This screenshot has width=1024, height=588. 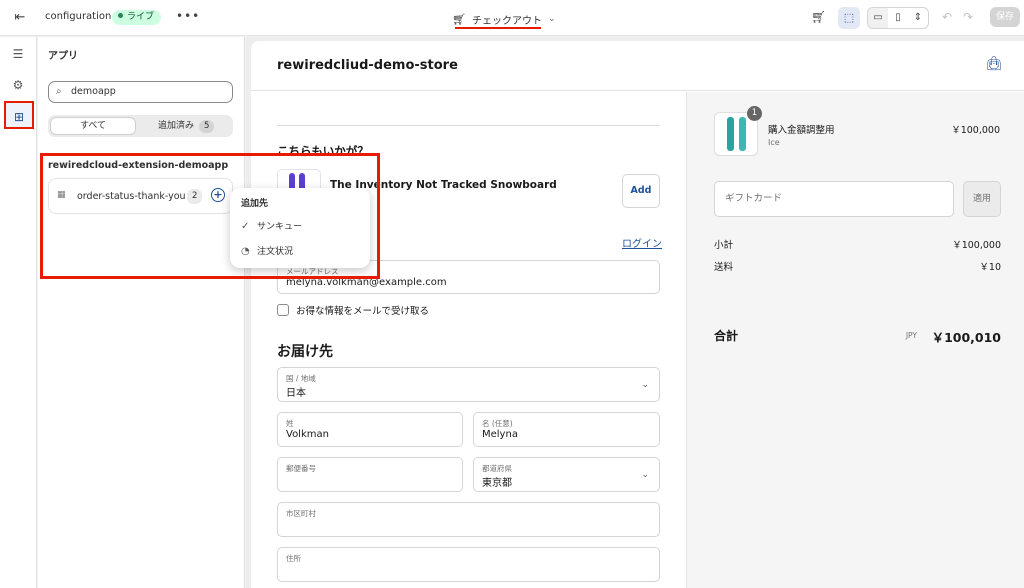 I want to click on lastname-label: 姓, so click(x=290, y=423).